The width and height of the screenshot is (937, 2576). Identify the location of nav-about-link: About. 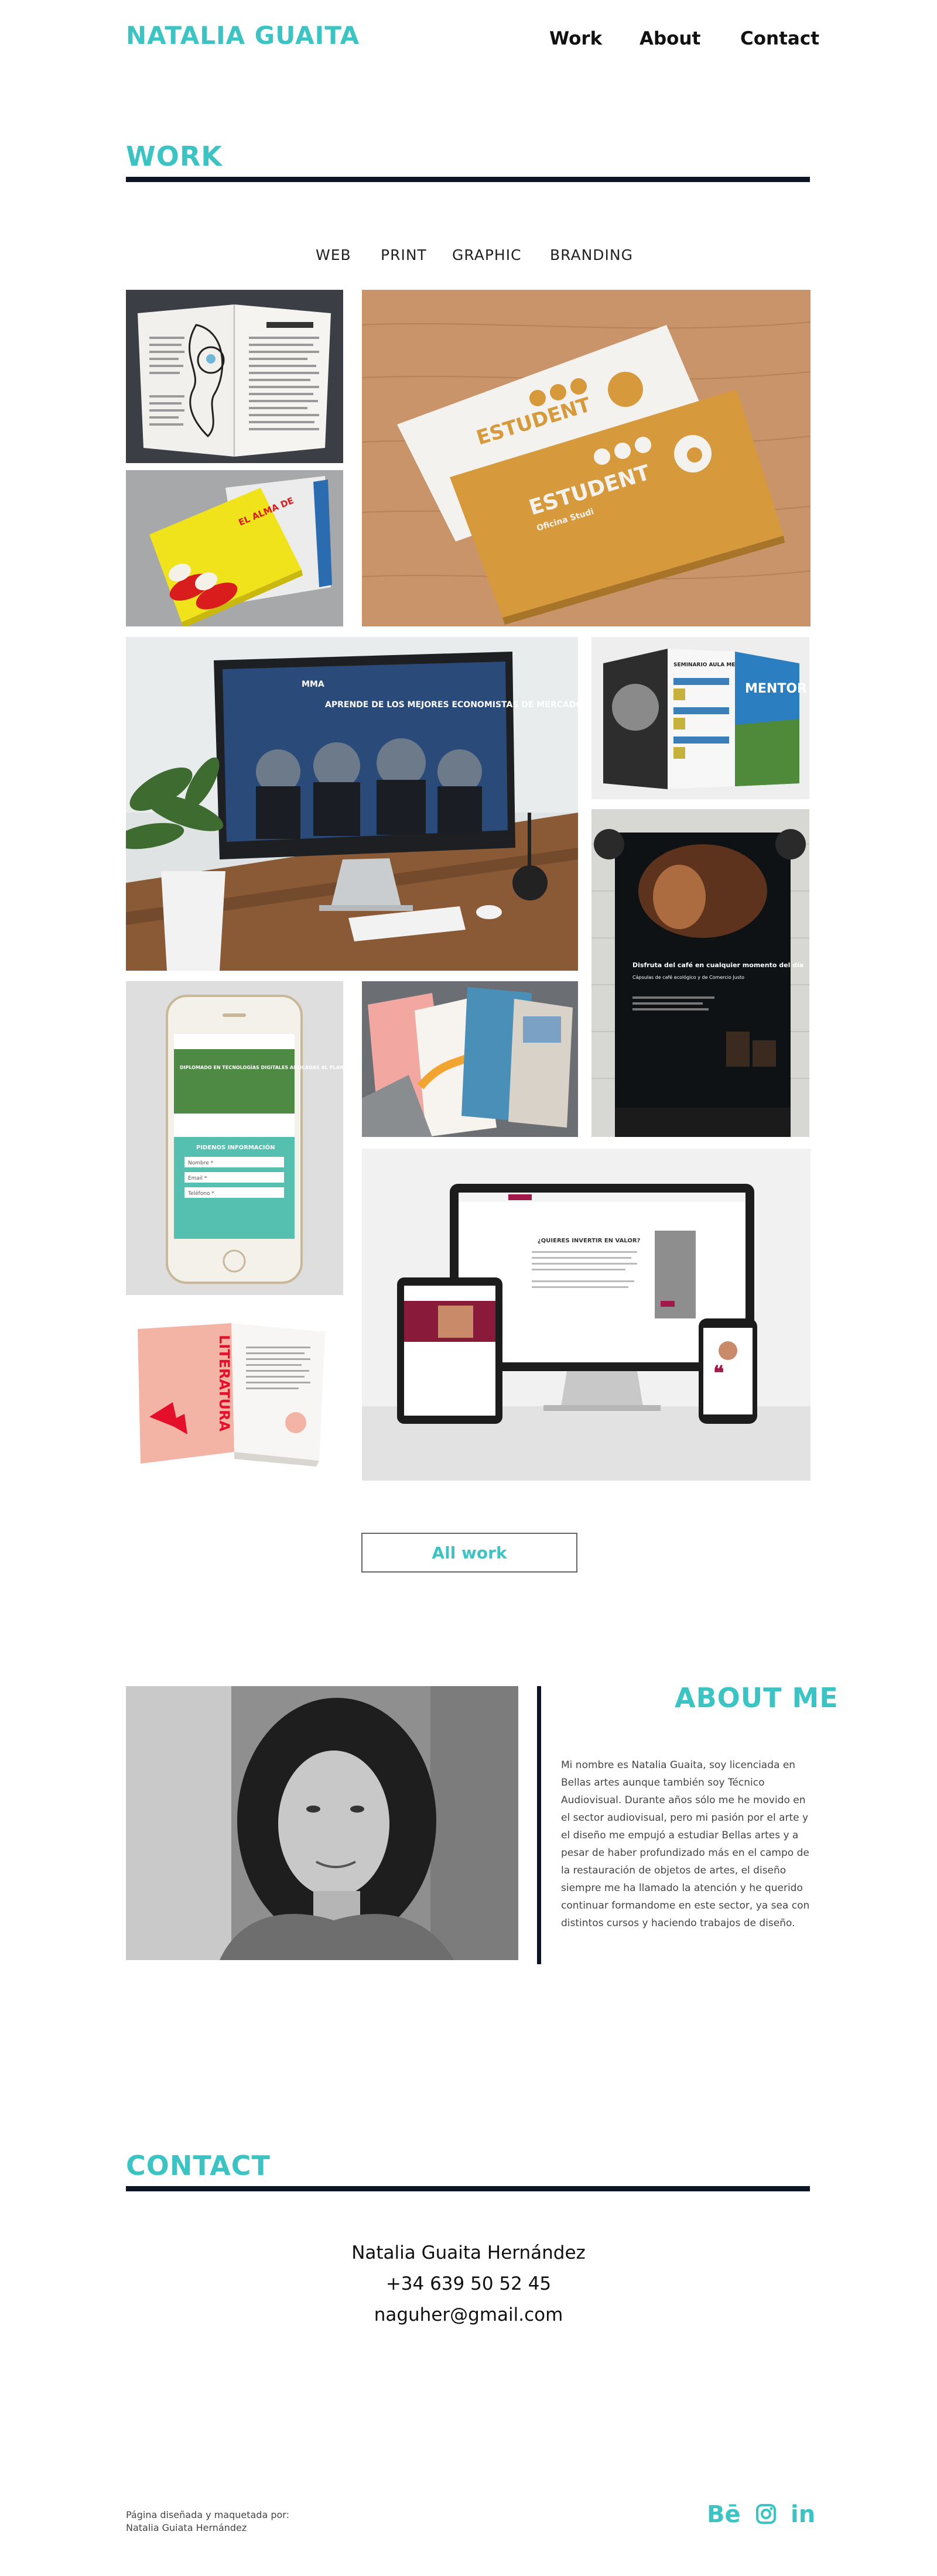
(670, 38).